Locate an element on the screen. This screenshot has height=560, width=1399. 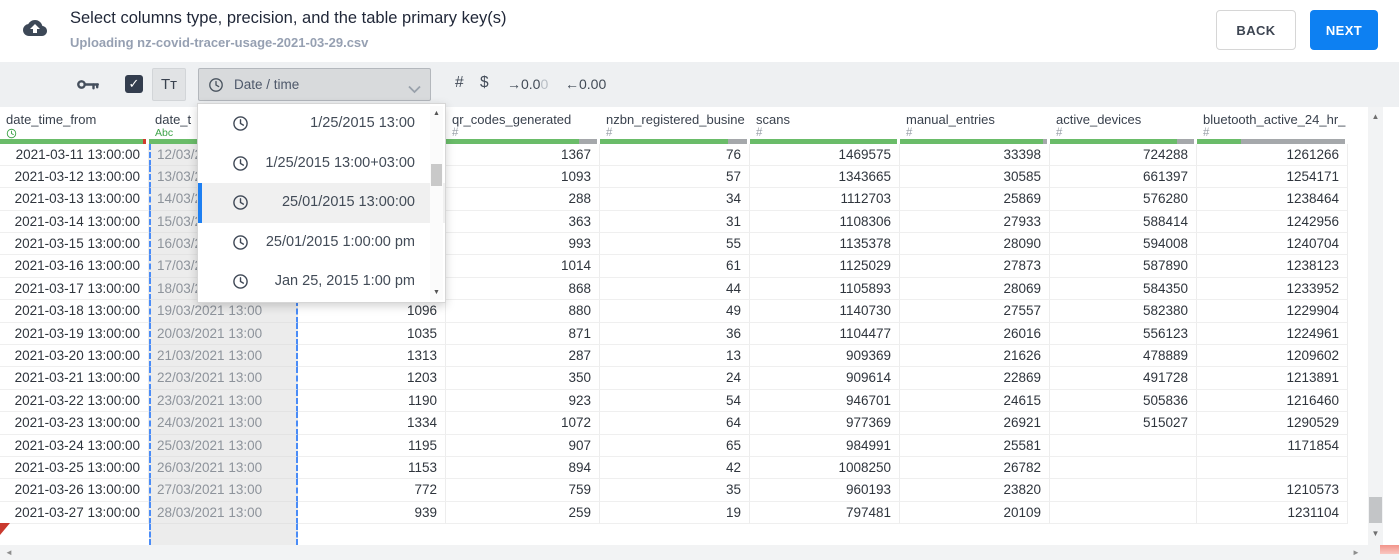
table-cell: 984991 is located at coordinates (825, 445).